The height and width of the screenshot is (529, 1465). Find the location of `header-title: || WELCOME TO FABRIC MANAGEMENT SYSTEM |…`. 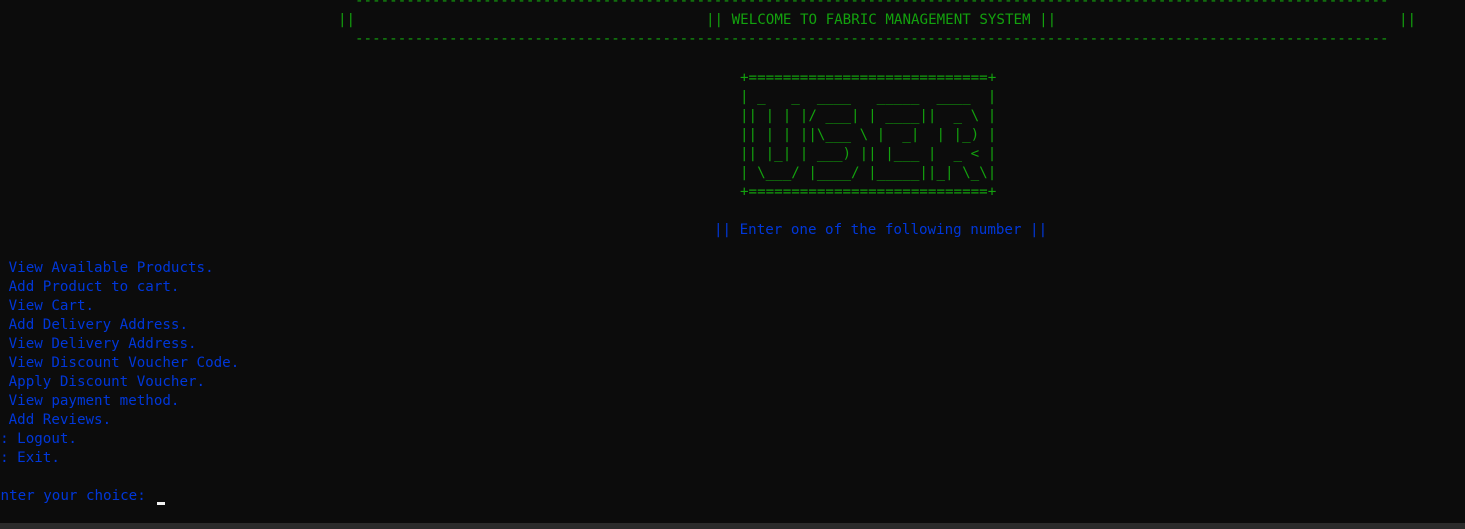

header-title: || WELCOME TO FABRIC MANAGEMENT SYSTEM |… is located at coordinates (881, 20).